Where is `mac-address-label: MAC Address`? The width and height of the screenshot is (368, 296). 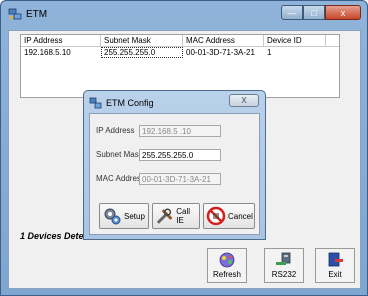 mac-address-label: MAC Address is located at coordinates (120, 178).